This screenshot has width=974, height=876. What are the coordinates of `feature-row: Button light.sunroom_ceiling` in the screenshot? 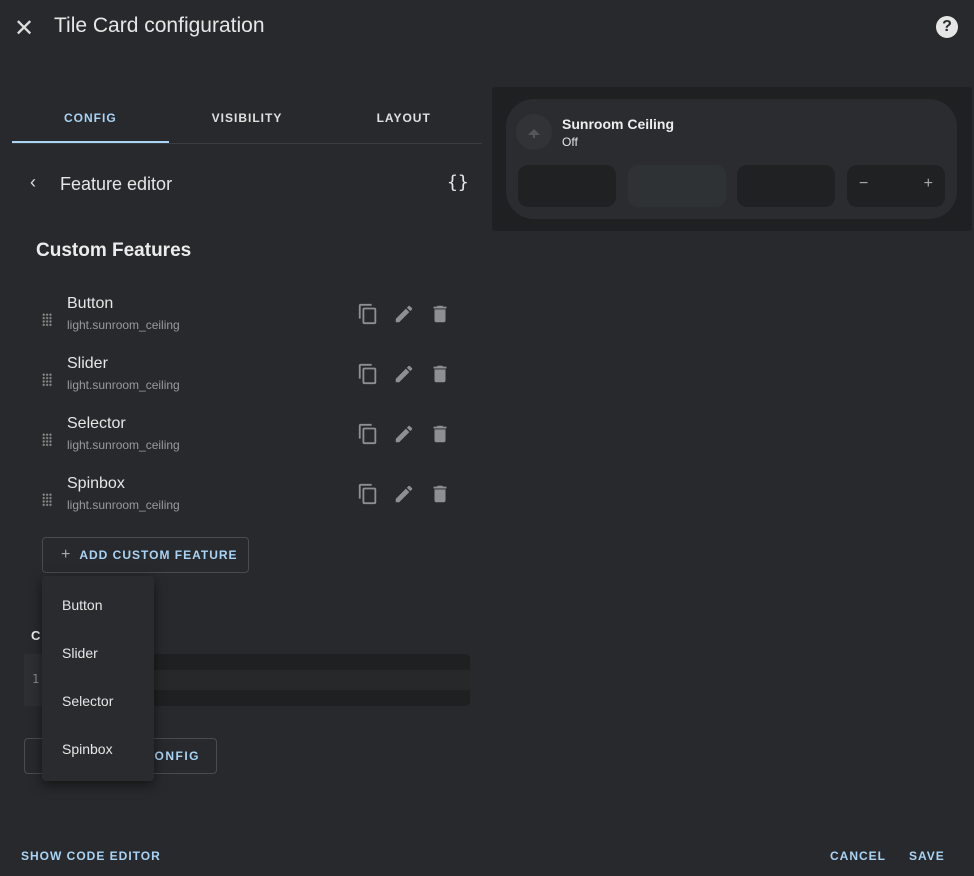 It's located at (246, 320).